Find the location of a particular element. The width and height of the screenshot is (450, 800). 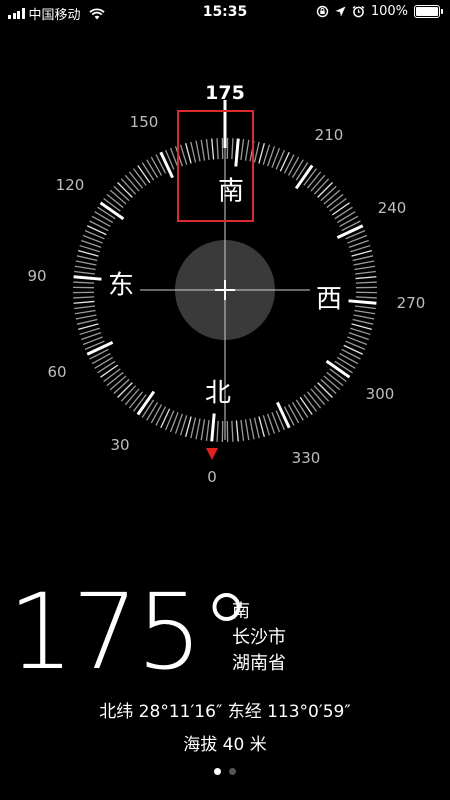

status-right: 100% is located at coordinates (379, 11).